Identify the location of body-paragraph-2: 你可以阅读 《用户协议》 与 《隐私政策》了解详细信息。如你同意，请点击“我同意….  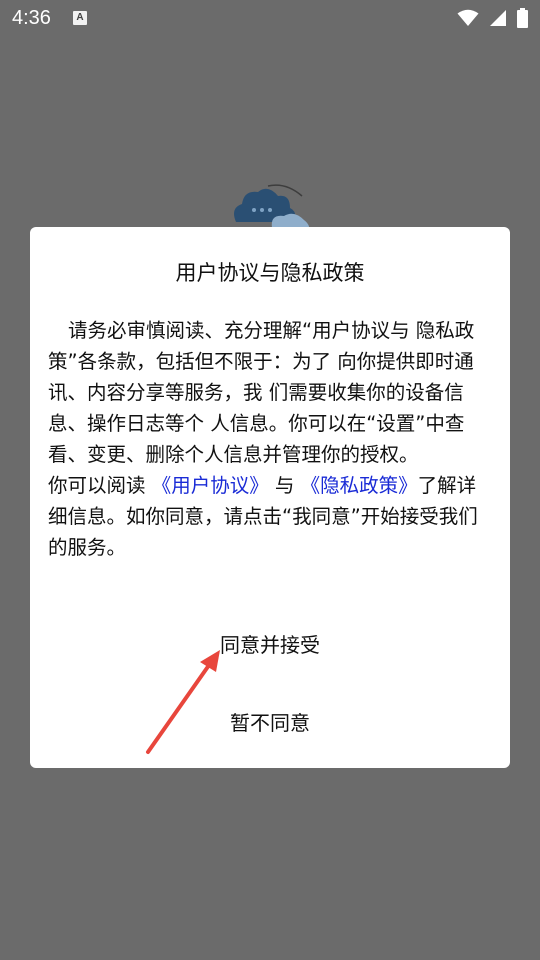
(271, 516).